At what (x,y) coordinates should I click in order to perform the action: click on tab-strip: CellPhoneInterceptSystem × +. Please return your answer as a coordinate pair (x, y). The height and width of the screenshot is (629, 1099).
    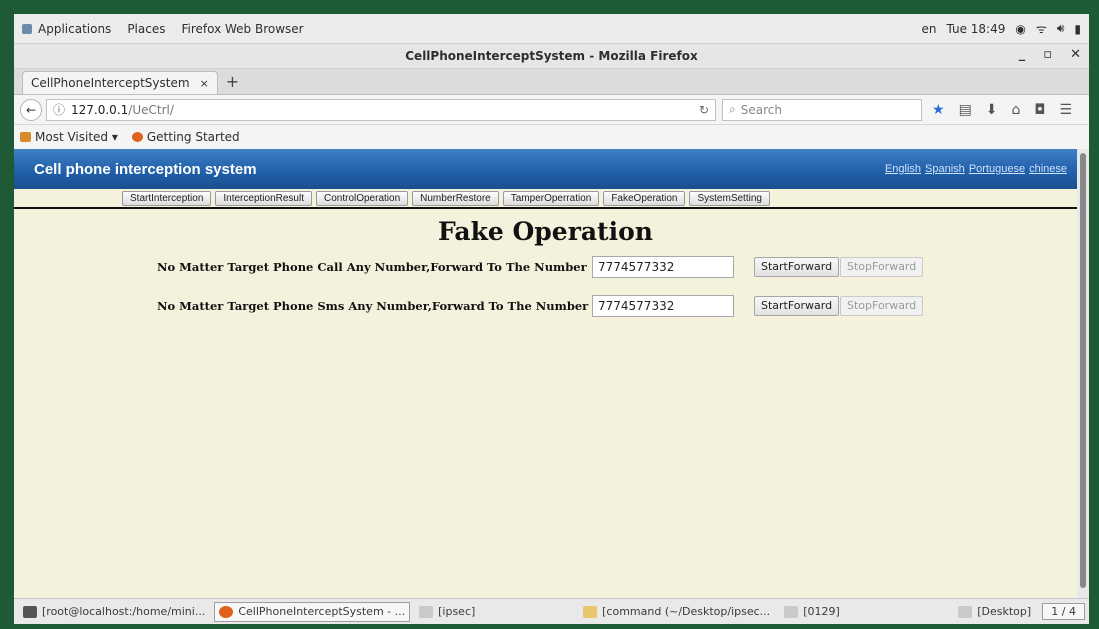
    Looking at the image, I should click on (551, 82).